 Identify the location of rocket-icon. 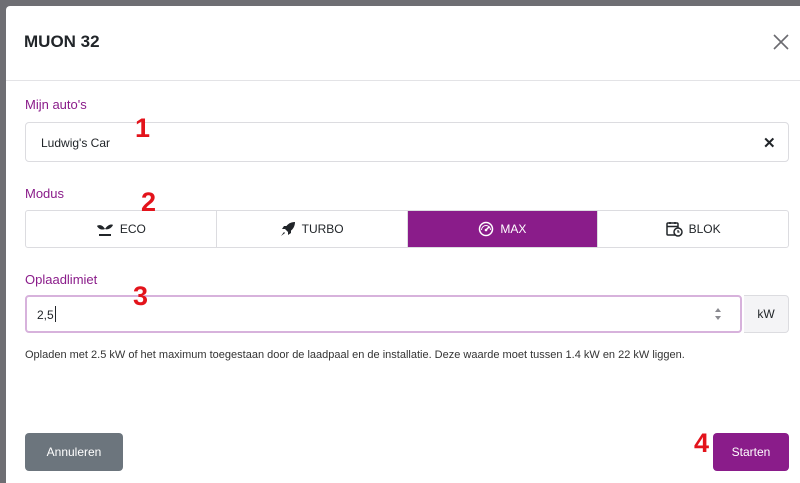
(287, 229).